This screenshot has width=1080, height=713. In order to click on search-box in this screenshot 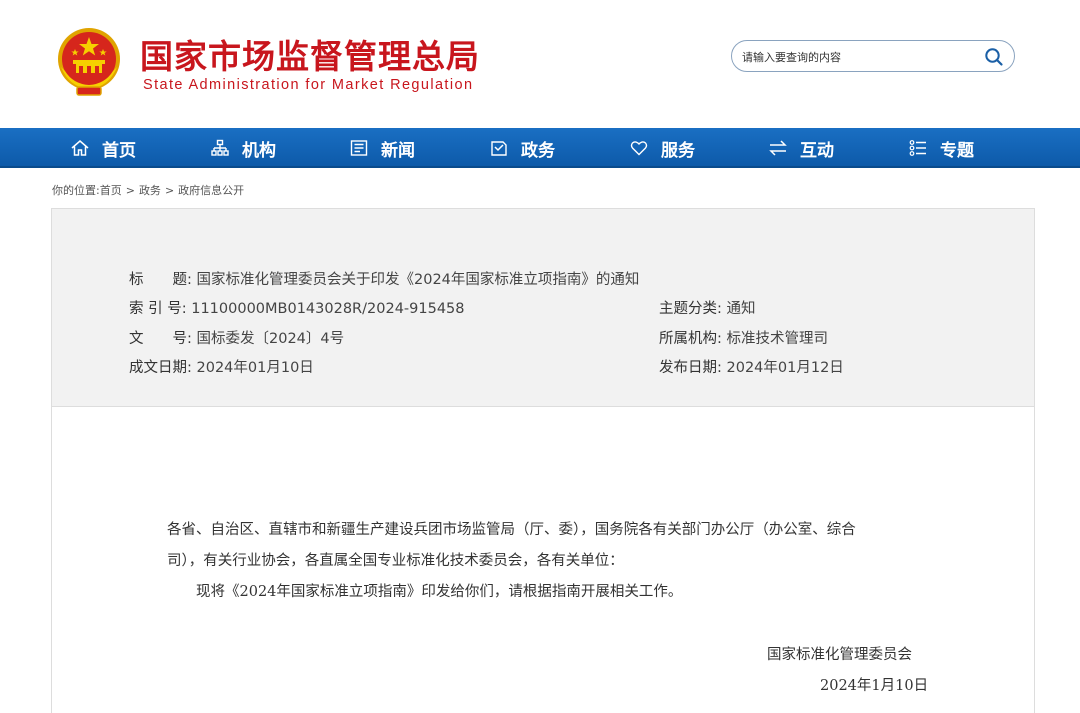, I will do `click(873, 56)`.